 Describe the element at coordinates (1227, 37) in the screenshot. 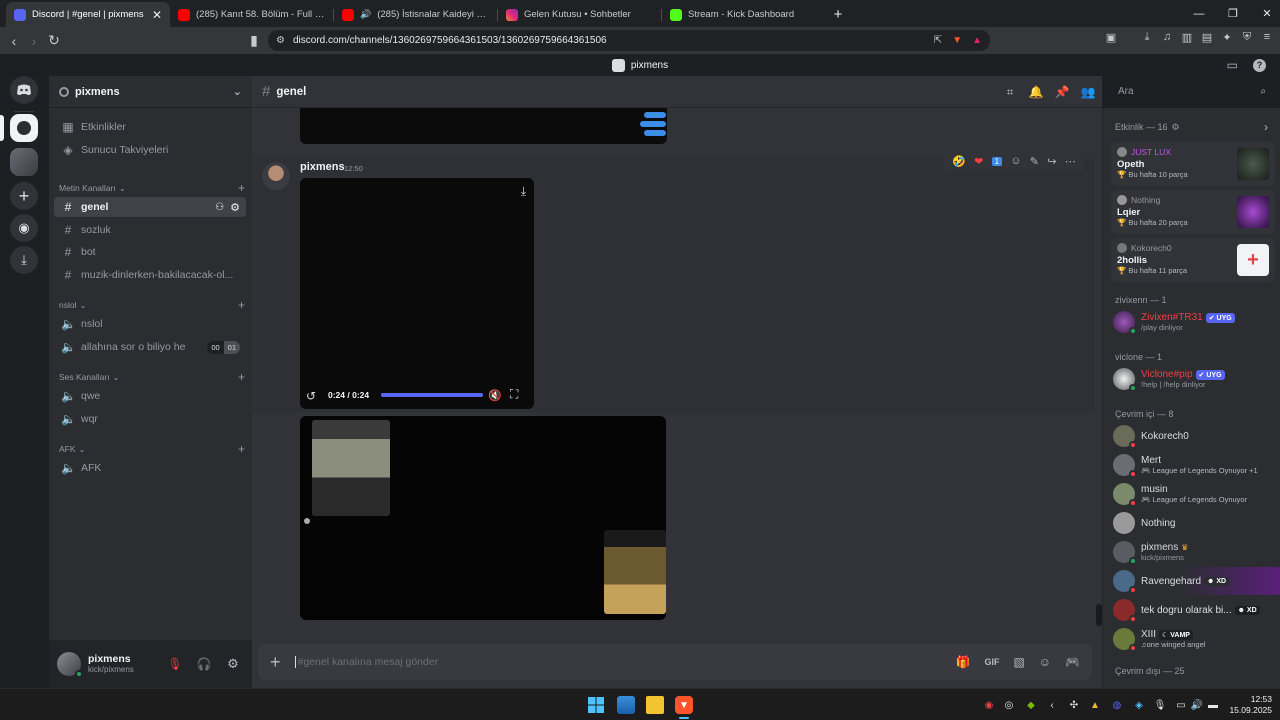

I see `leo-ai-icon: ✦` at that location.